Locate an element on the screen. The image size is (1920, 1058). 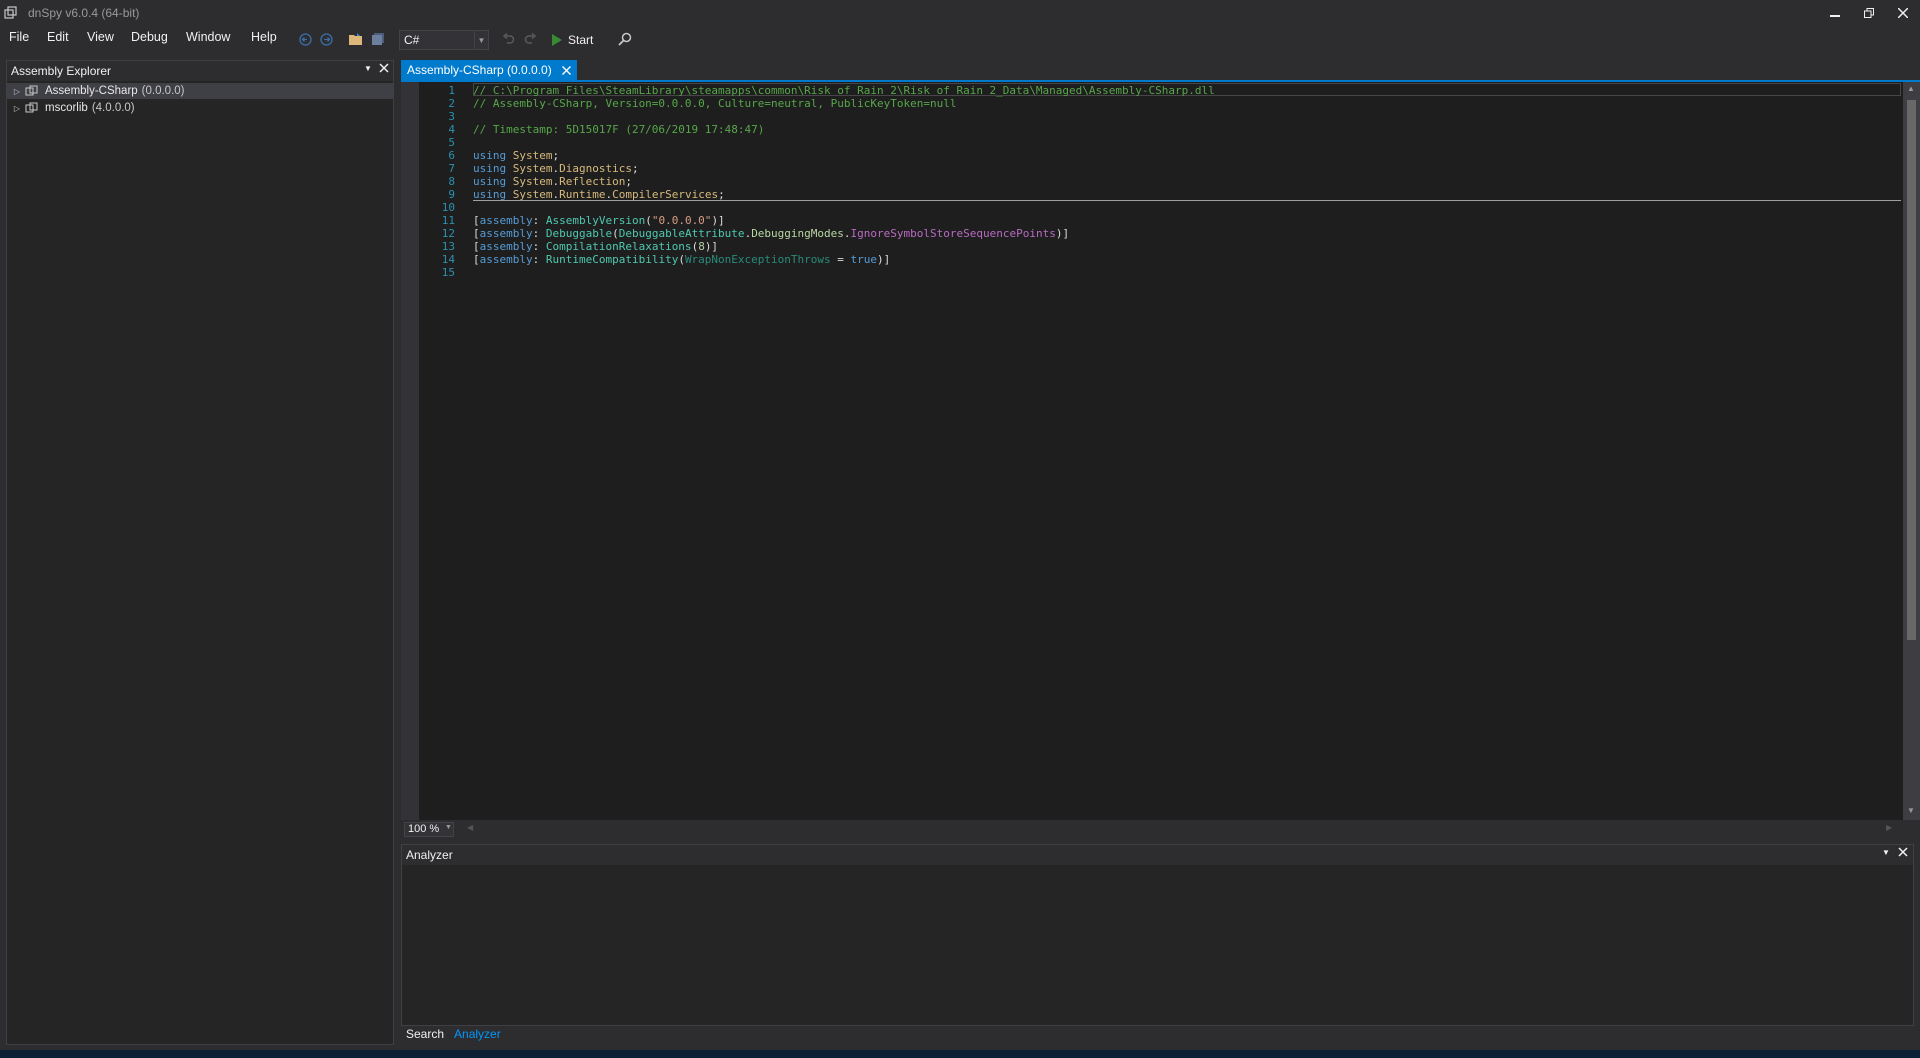
language-value: C# is located at coordinates (412, 40).